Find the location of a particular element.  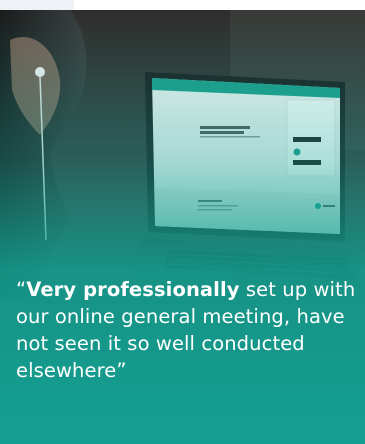

close-quote-mark: ” is located at coordinates (121, 370).